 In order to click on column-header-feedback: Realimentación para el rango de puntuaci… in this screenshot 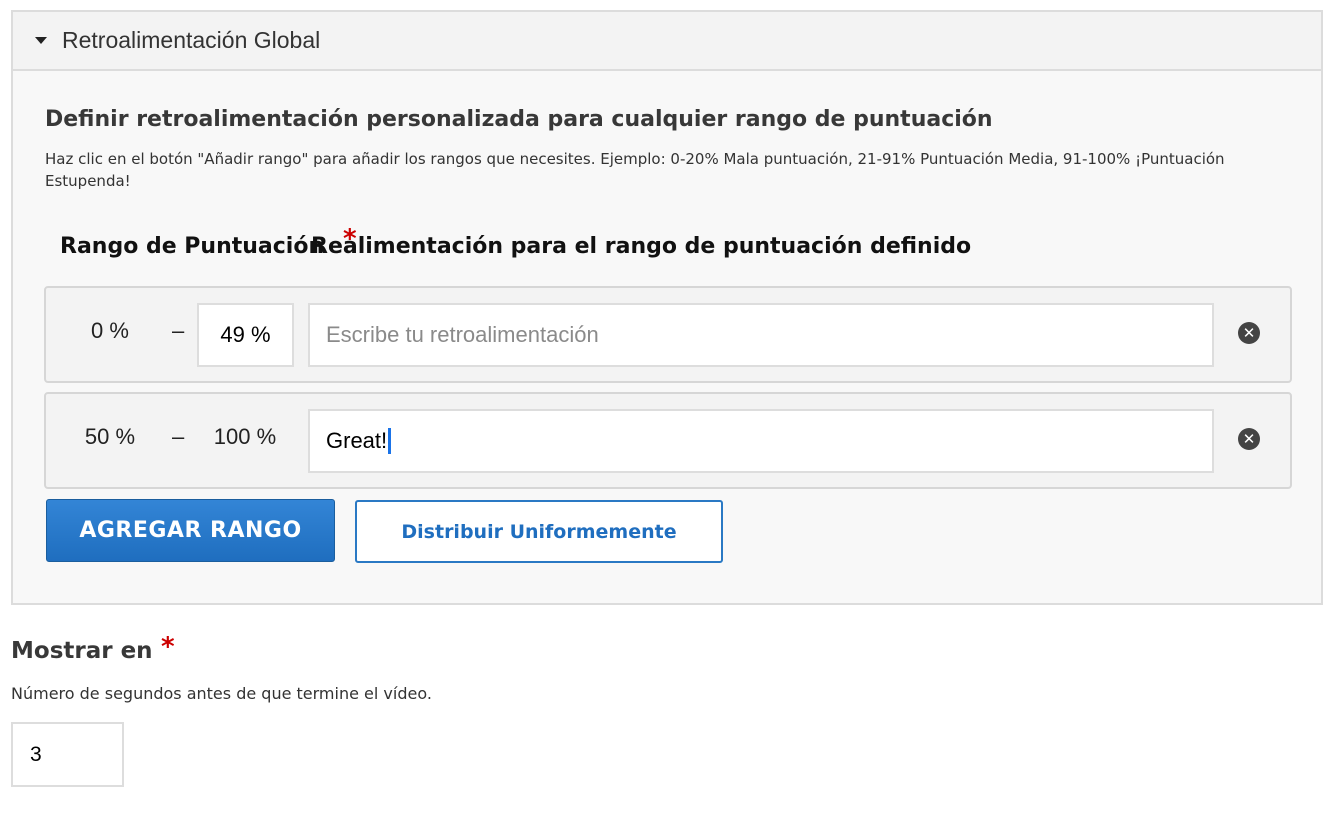, I will do `click(641, 241)`.